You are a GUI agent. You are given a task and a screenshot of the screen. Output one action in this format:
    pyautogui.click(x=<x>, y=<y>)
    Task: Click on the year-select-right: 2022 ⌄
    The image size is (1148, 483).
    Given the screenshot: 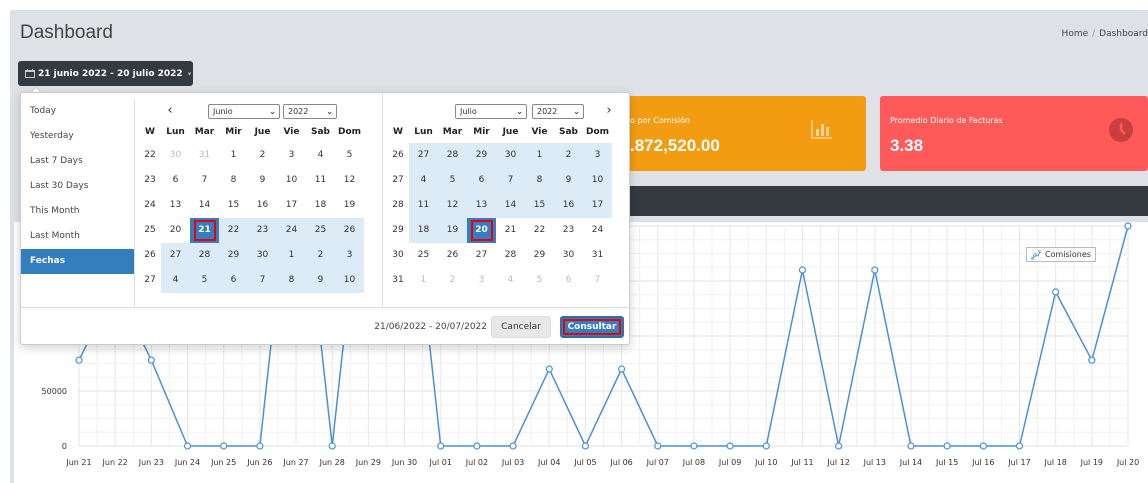 What is the action you would take?
    pyautogui.click(x=558, y=111)
    